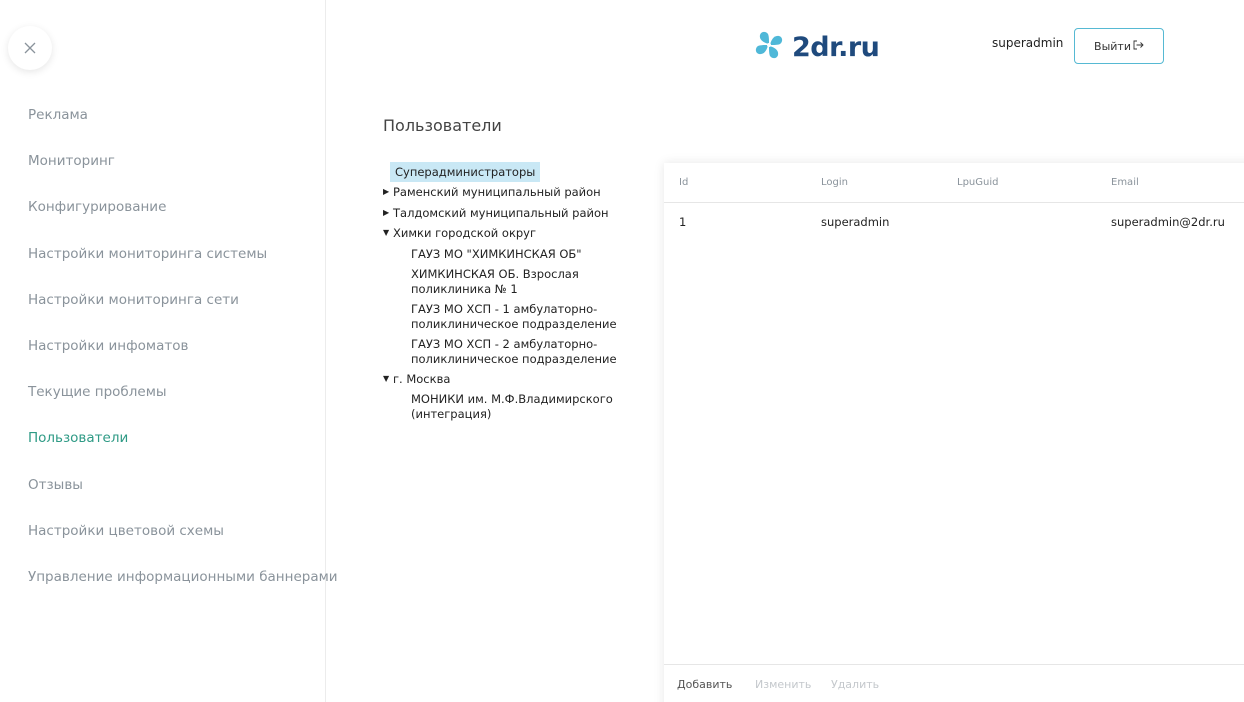 Image resolution: width=1244 pixels, height=702 pixels. I want to click on cell-id: 1, so click(683, 222).